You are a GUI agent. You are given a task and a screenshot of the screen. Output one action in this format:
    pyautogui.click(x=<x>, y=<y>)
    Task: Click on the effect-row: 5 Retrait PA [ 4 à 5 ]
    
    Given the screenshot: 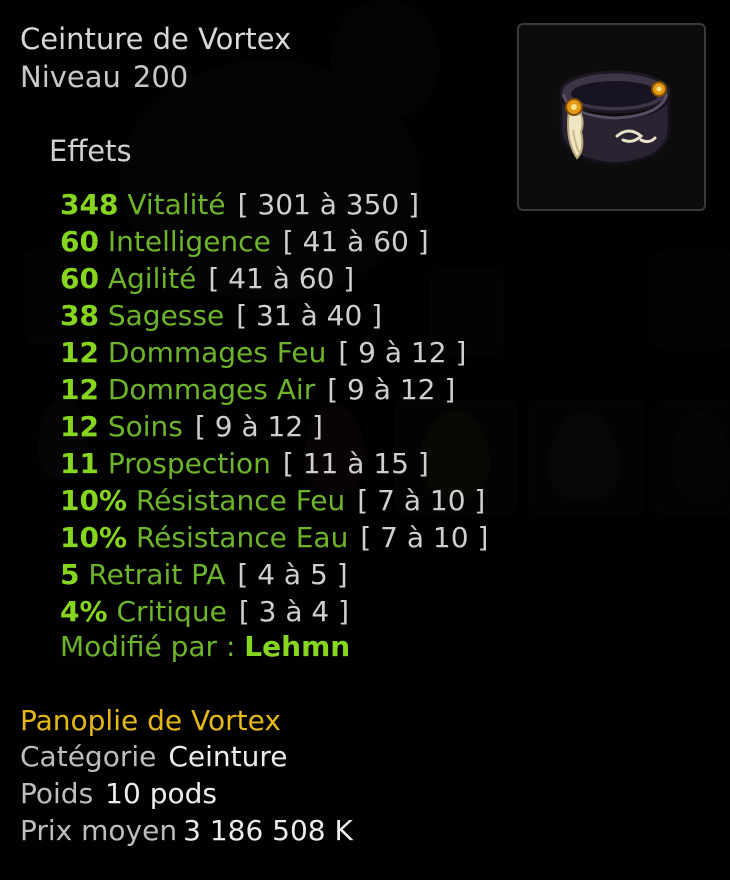 What is the action you would take?
    pyautogui.click(x=274, y=574)
    